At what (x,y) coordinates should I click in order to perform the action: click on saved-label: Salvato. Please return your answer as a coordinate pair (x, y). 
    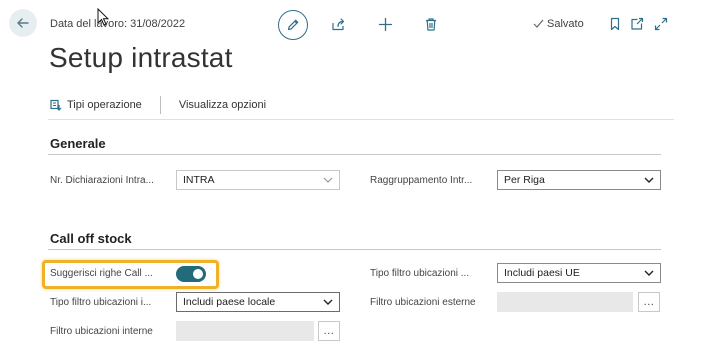
    Looking at the image, I should click on (565, 24).